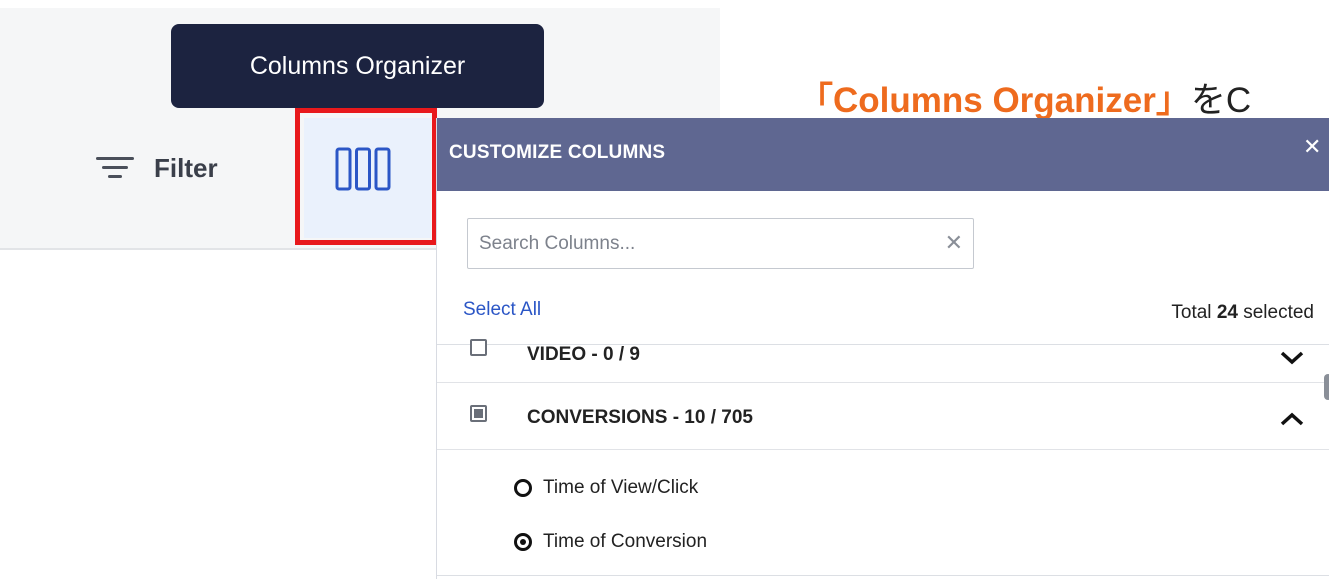  Describe the element at coordinates (954, 243) in the screenshot. I see `clear-search-icon: ✕` at that location.